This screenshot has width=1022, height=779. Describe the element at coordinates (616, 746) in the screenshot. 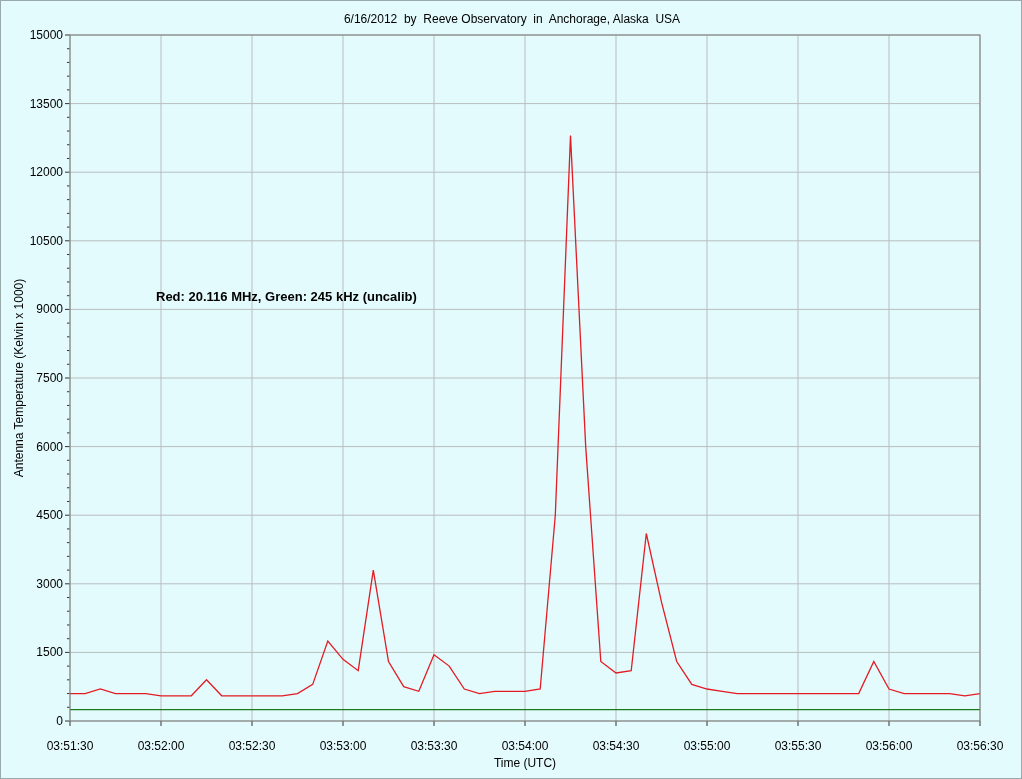

I see `x-tick-label: 03:54:30` at that location.